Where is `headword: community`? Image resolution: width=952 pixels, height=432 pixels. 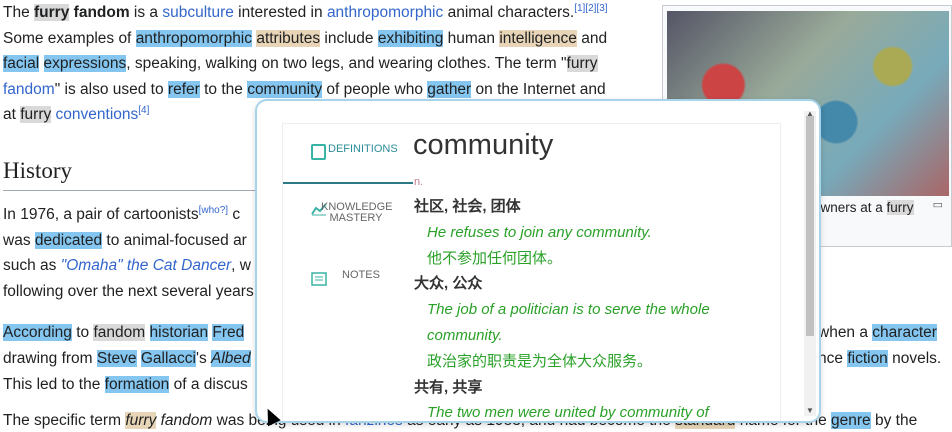
headword: community is located at coordinates (483, 145).